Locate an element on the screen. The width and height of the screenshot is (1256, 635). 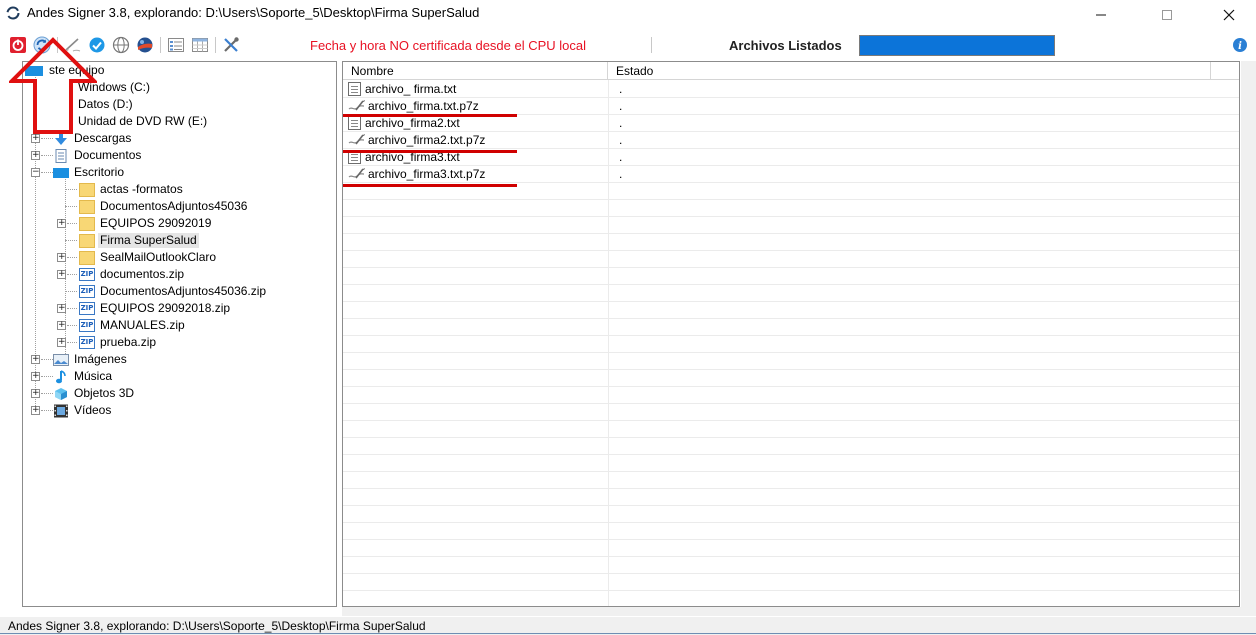
tree-item-documentosadjuntos45036: DocumentosAdjuntos45036 is located at coordinates (164, 206).